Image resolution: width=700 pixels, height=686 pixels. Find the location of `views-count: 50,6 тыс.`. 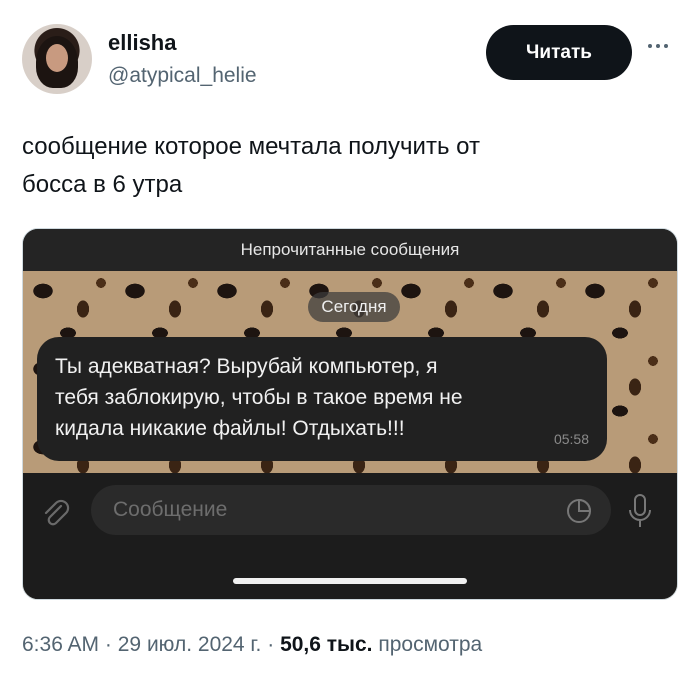

views-count: 50,6 тыс. is located at coordinates (326, 644).